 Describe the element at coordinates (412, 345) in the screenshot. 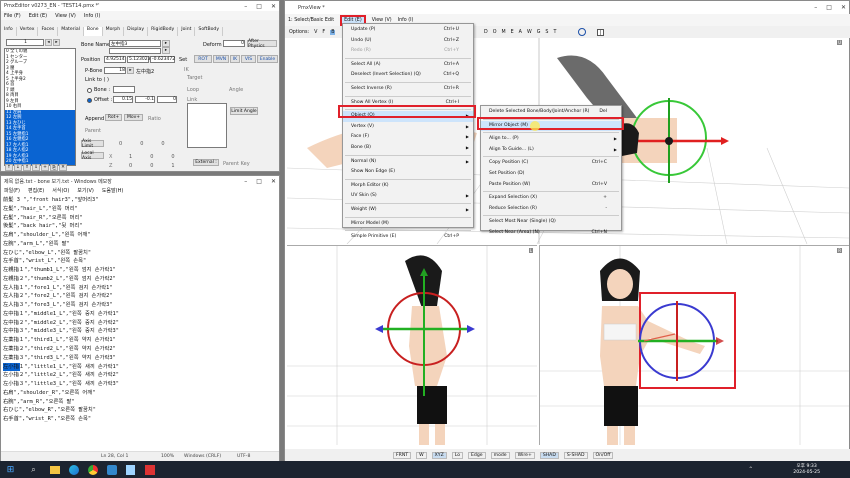

I see `viewport-left: L` at that location.